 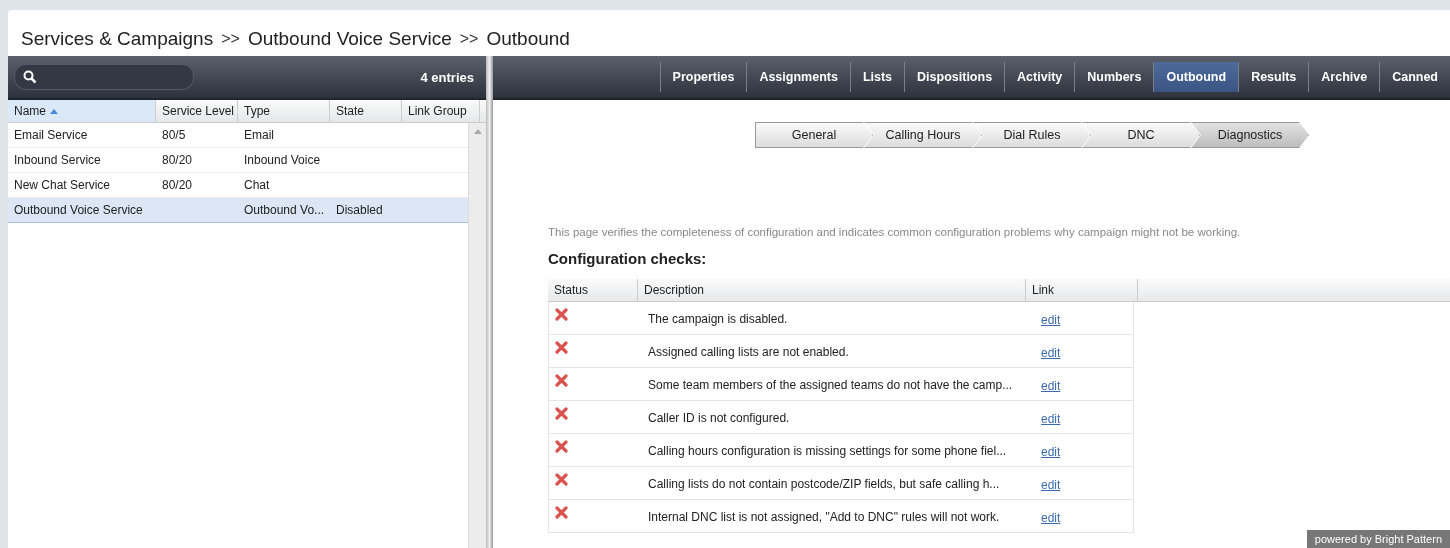 I want to click on column-header: Name, so click(x=82, y=111).